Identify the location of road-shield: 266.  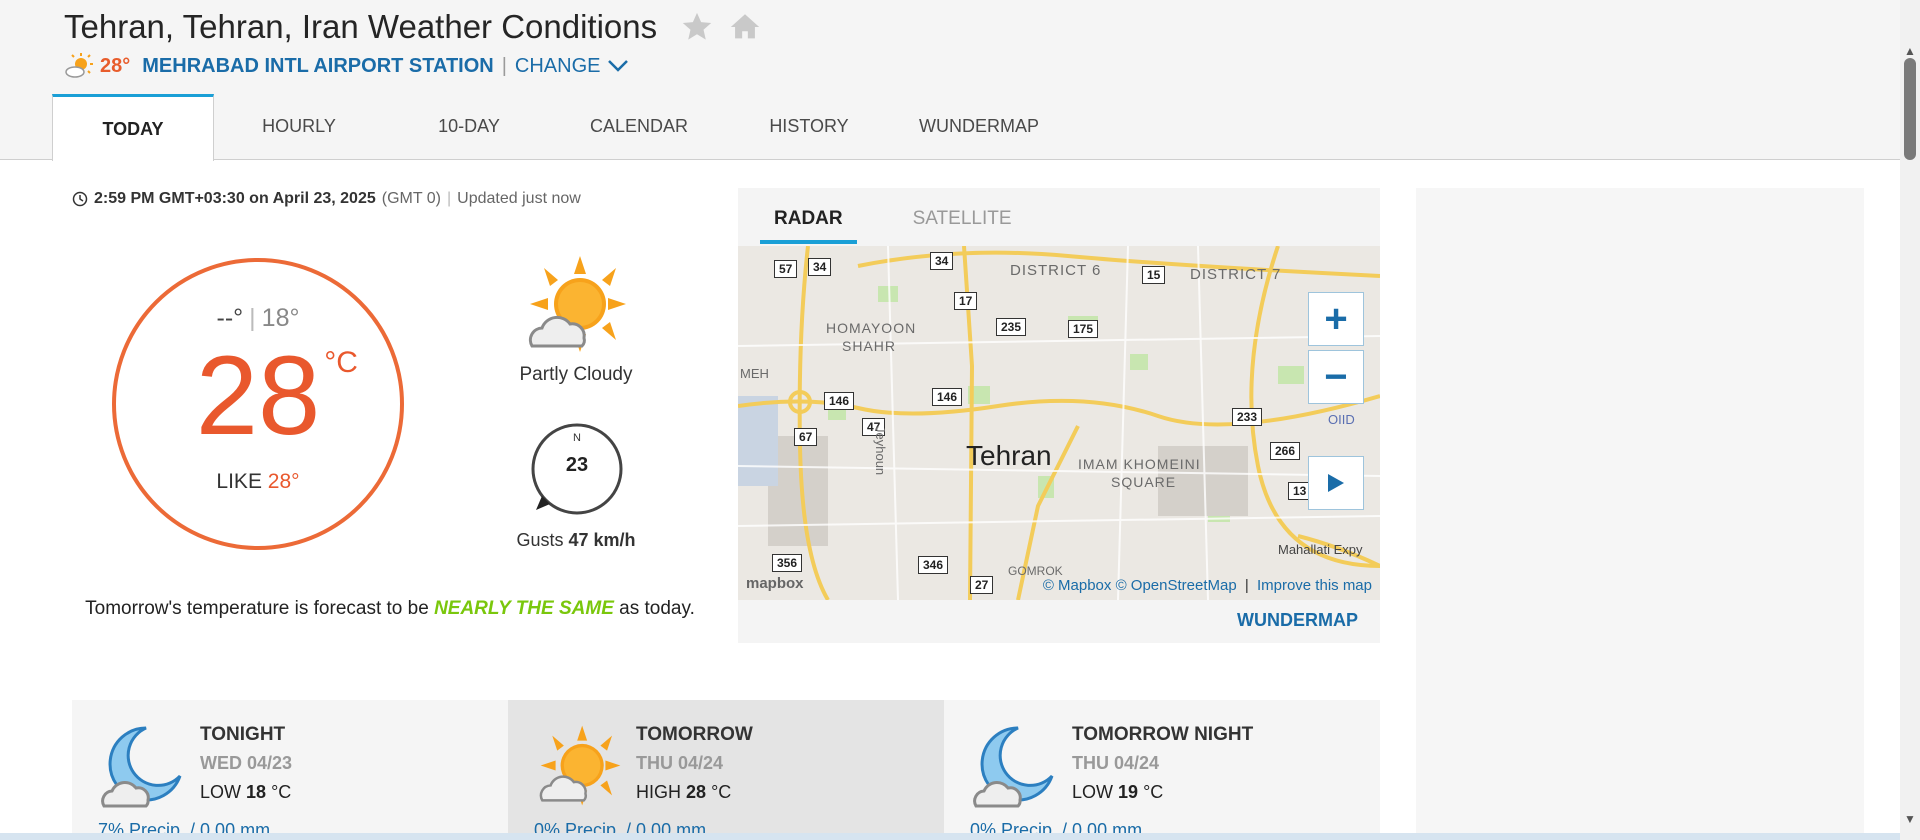
(1285, 451).